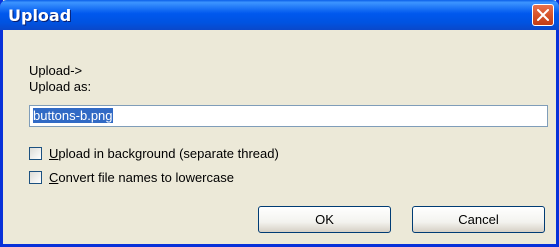 The height and width of the screenshot is (247, 559). I want to click on lowercase-label: Convert file names to lowercase, so click(141, 177).